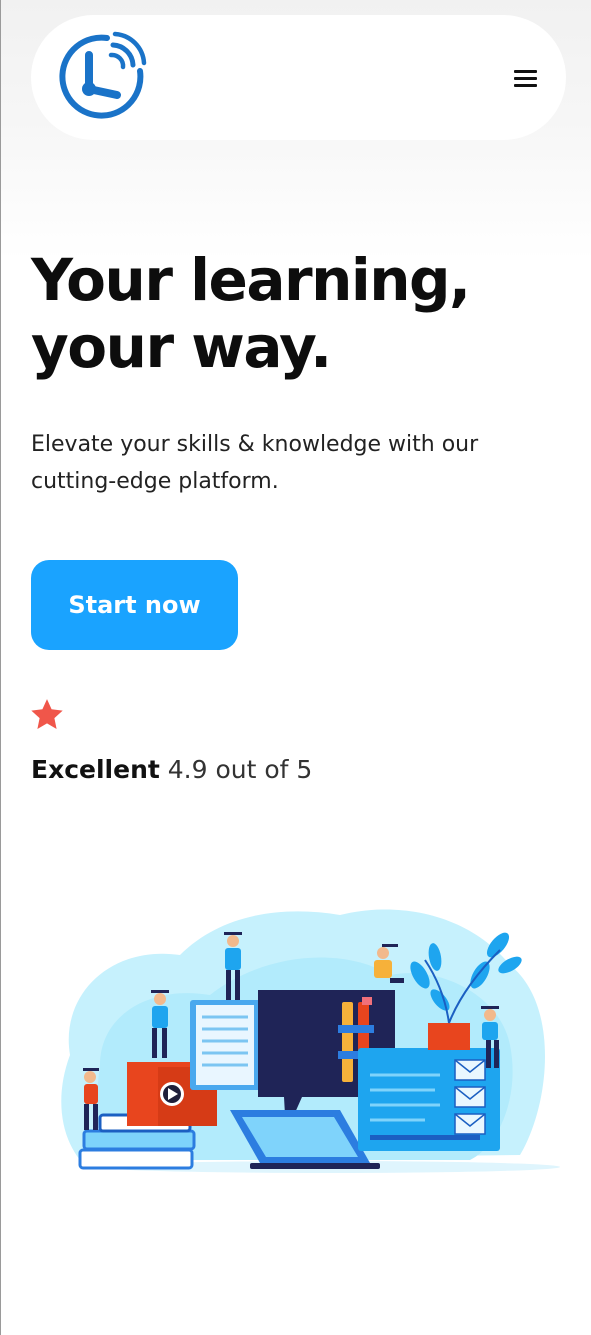 The height and width of the screenshot is (1335, 591). Describe the element at coordinates (181, 347) in the screenshot. I see `hero-title-line-2: your way.` at that location.